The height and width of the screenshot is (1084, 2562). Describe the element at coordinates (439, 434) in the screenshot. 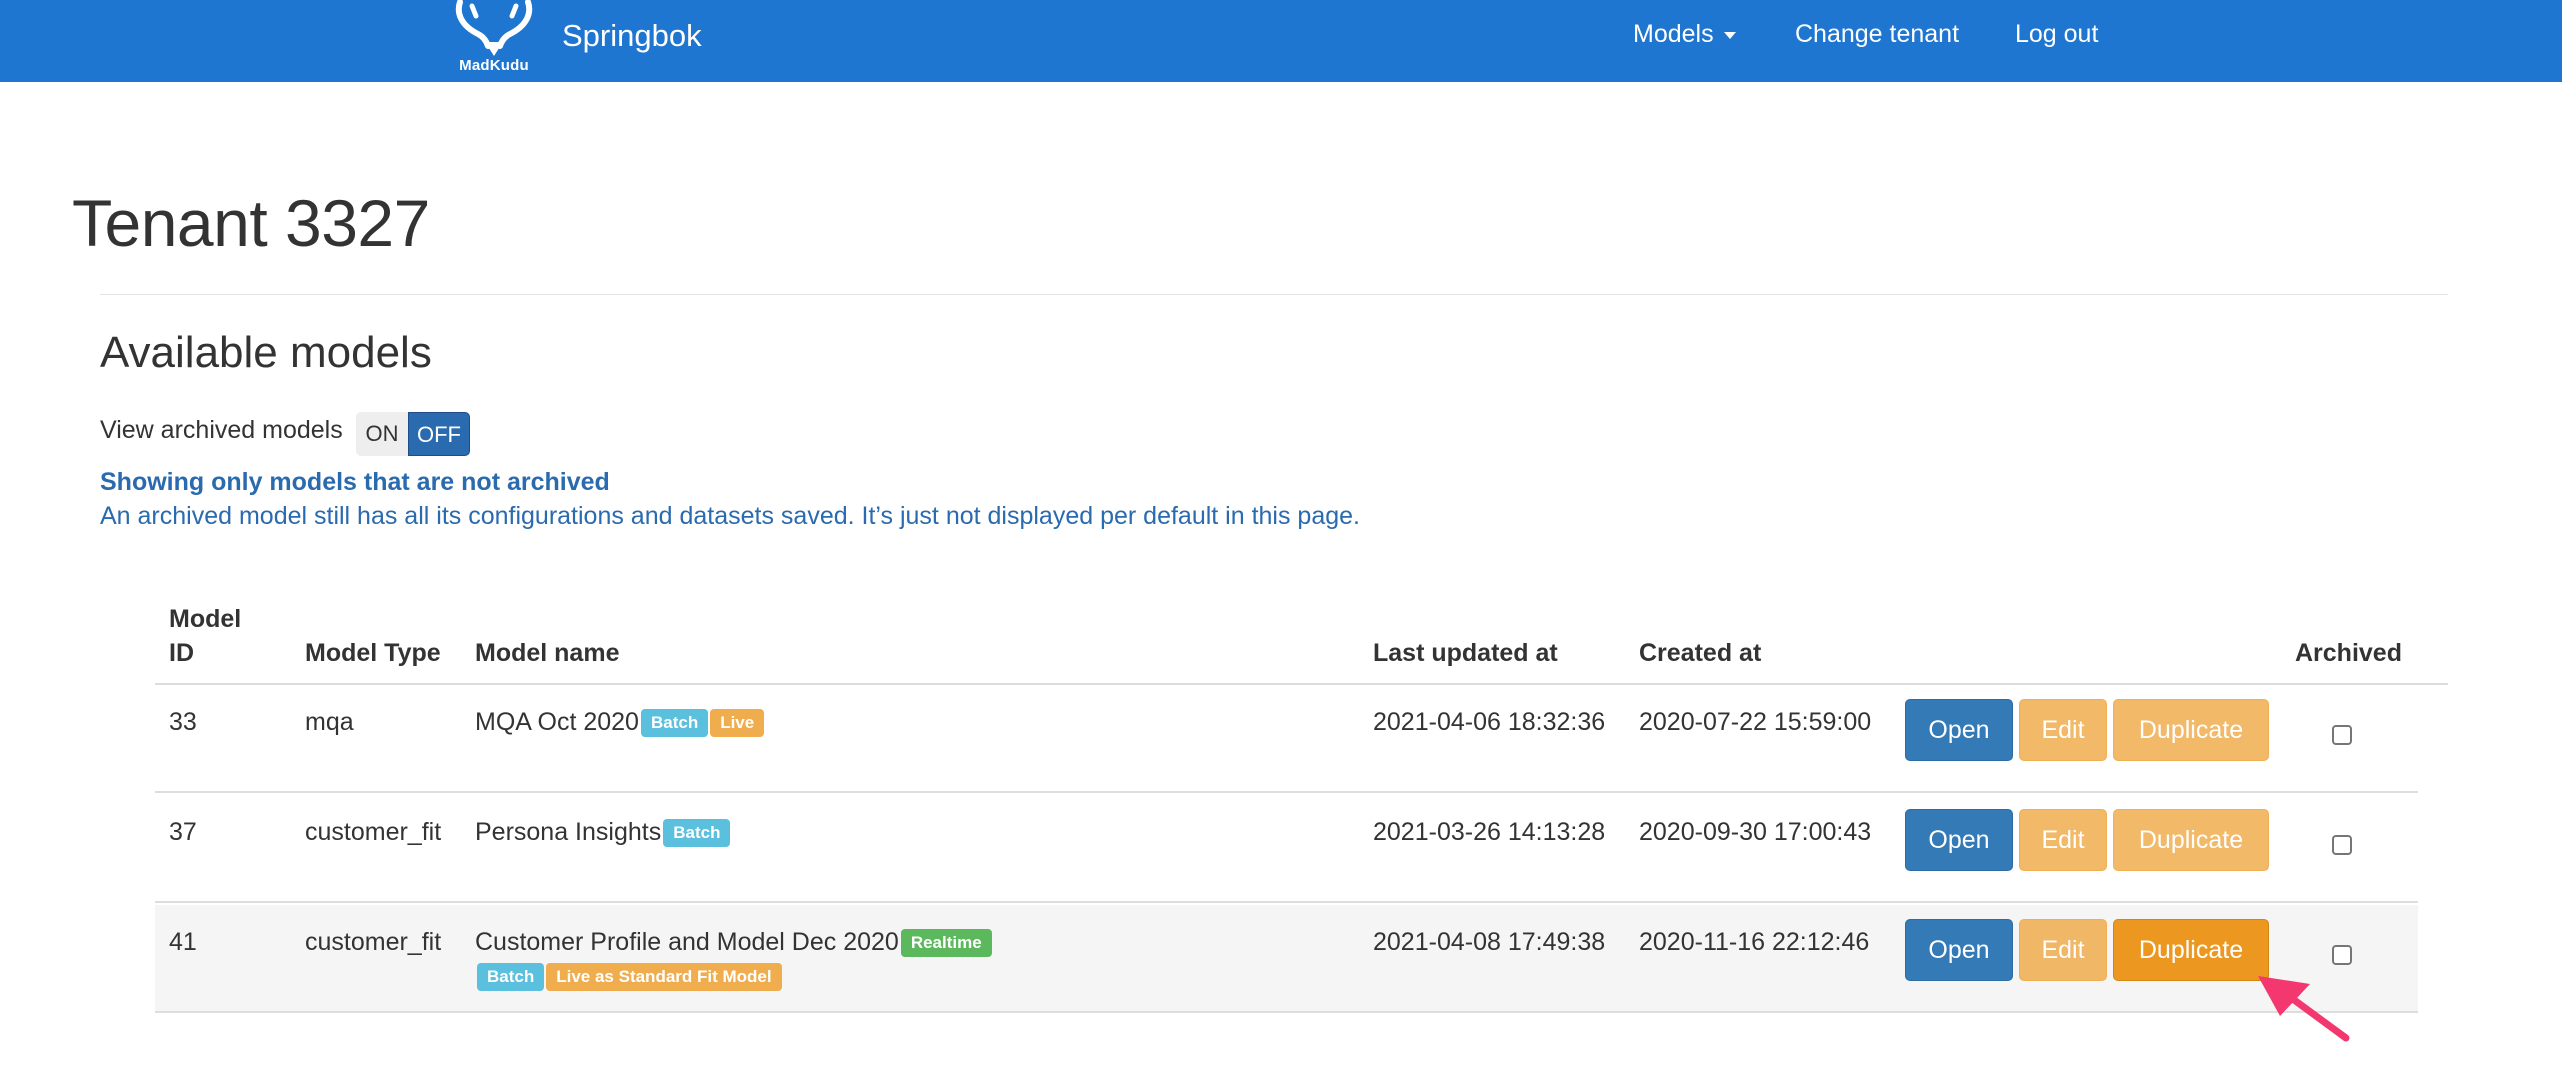

I see `toggle-off-button: OFF` at that location.